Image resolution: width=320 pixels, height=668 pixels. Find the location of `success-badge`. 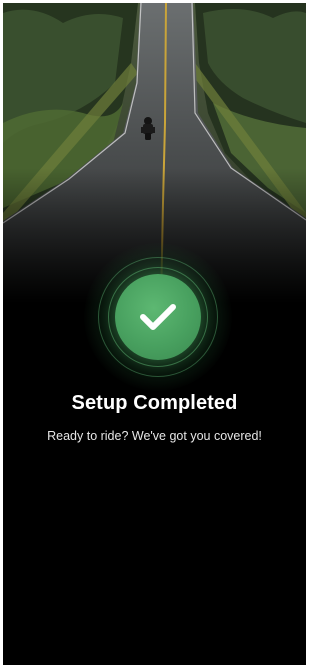

success-badge is located at coordinates (158, 317).